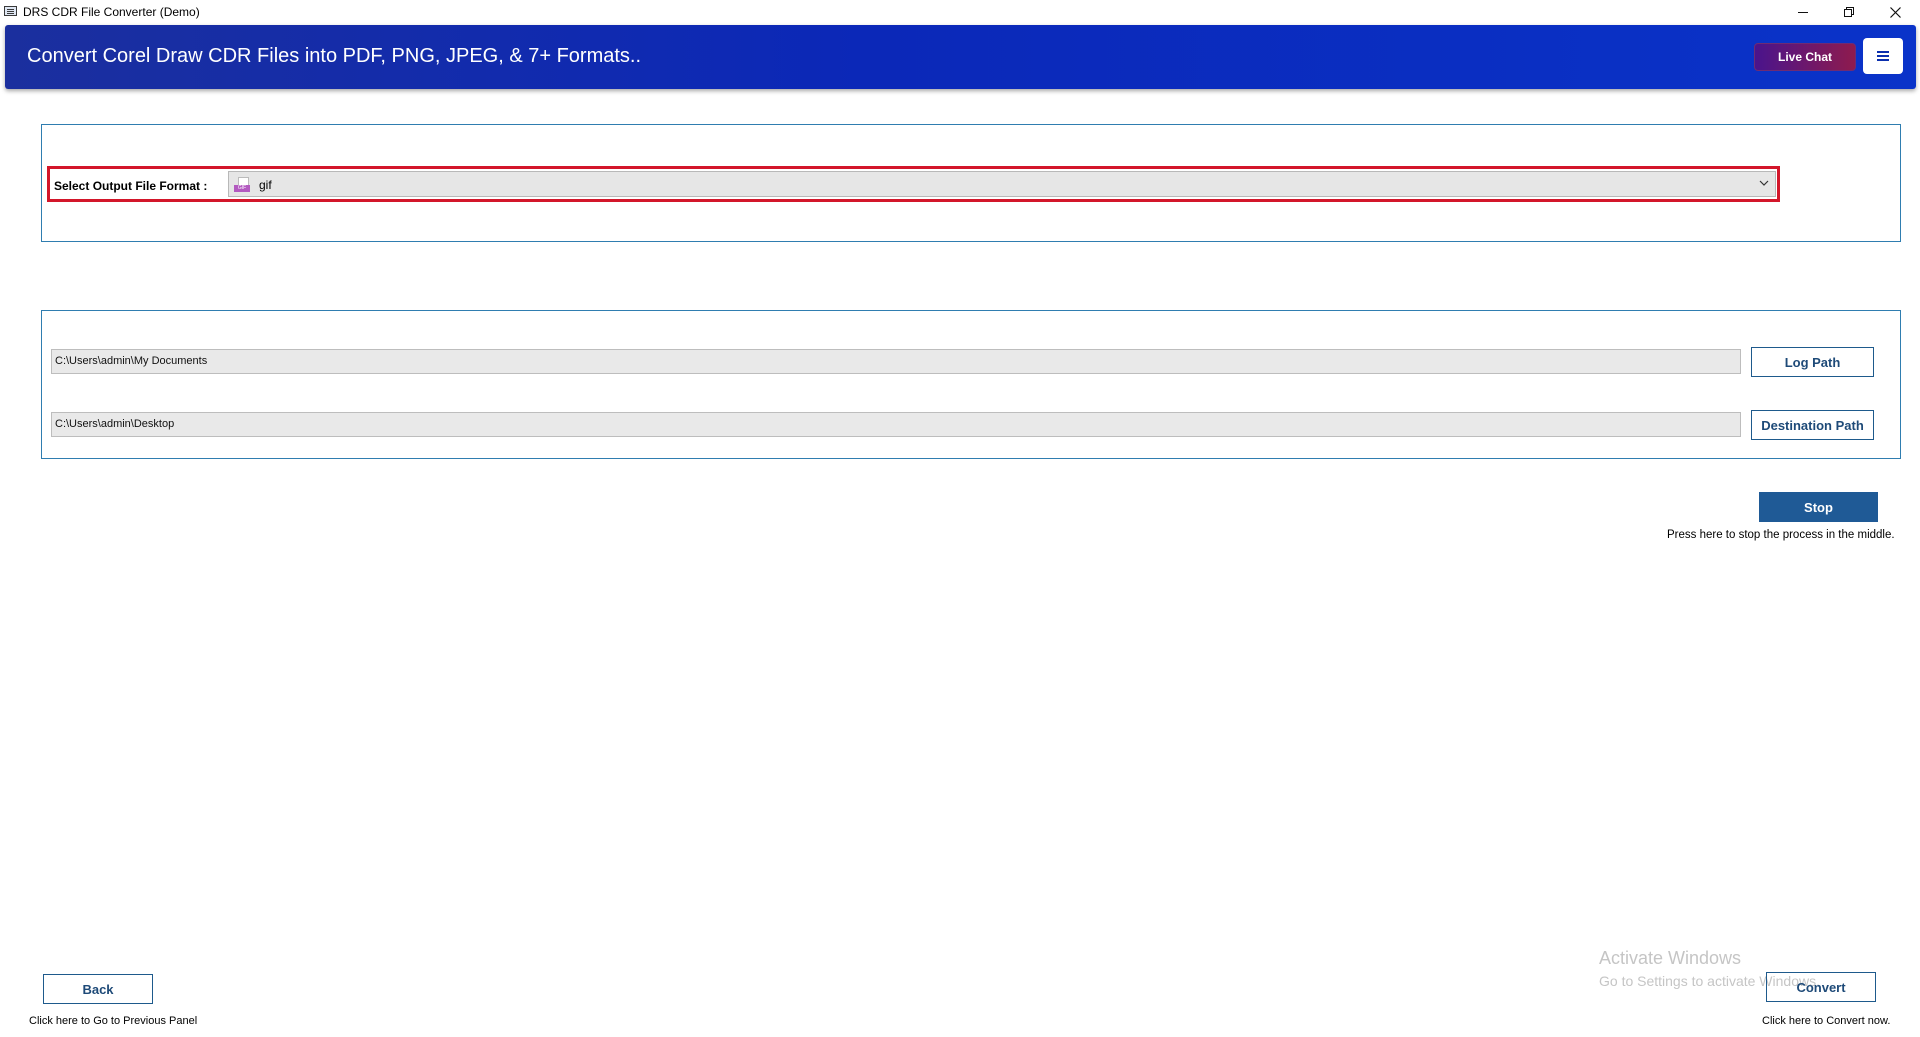 The image size is (1920, 1037). I want to click on menu-button, so click(1883, 56).